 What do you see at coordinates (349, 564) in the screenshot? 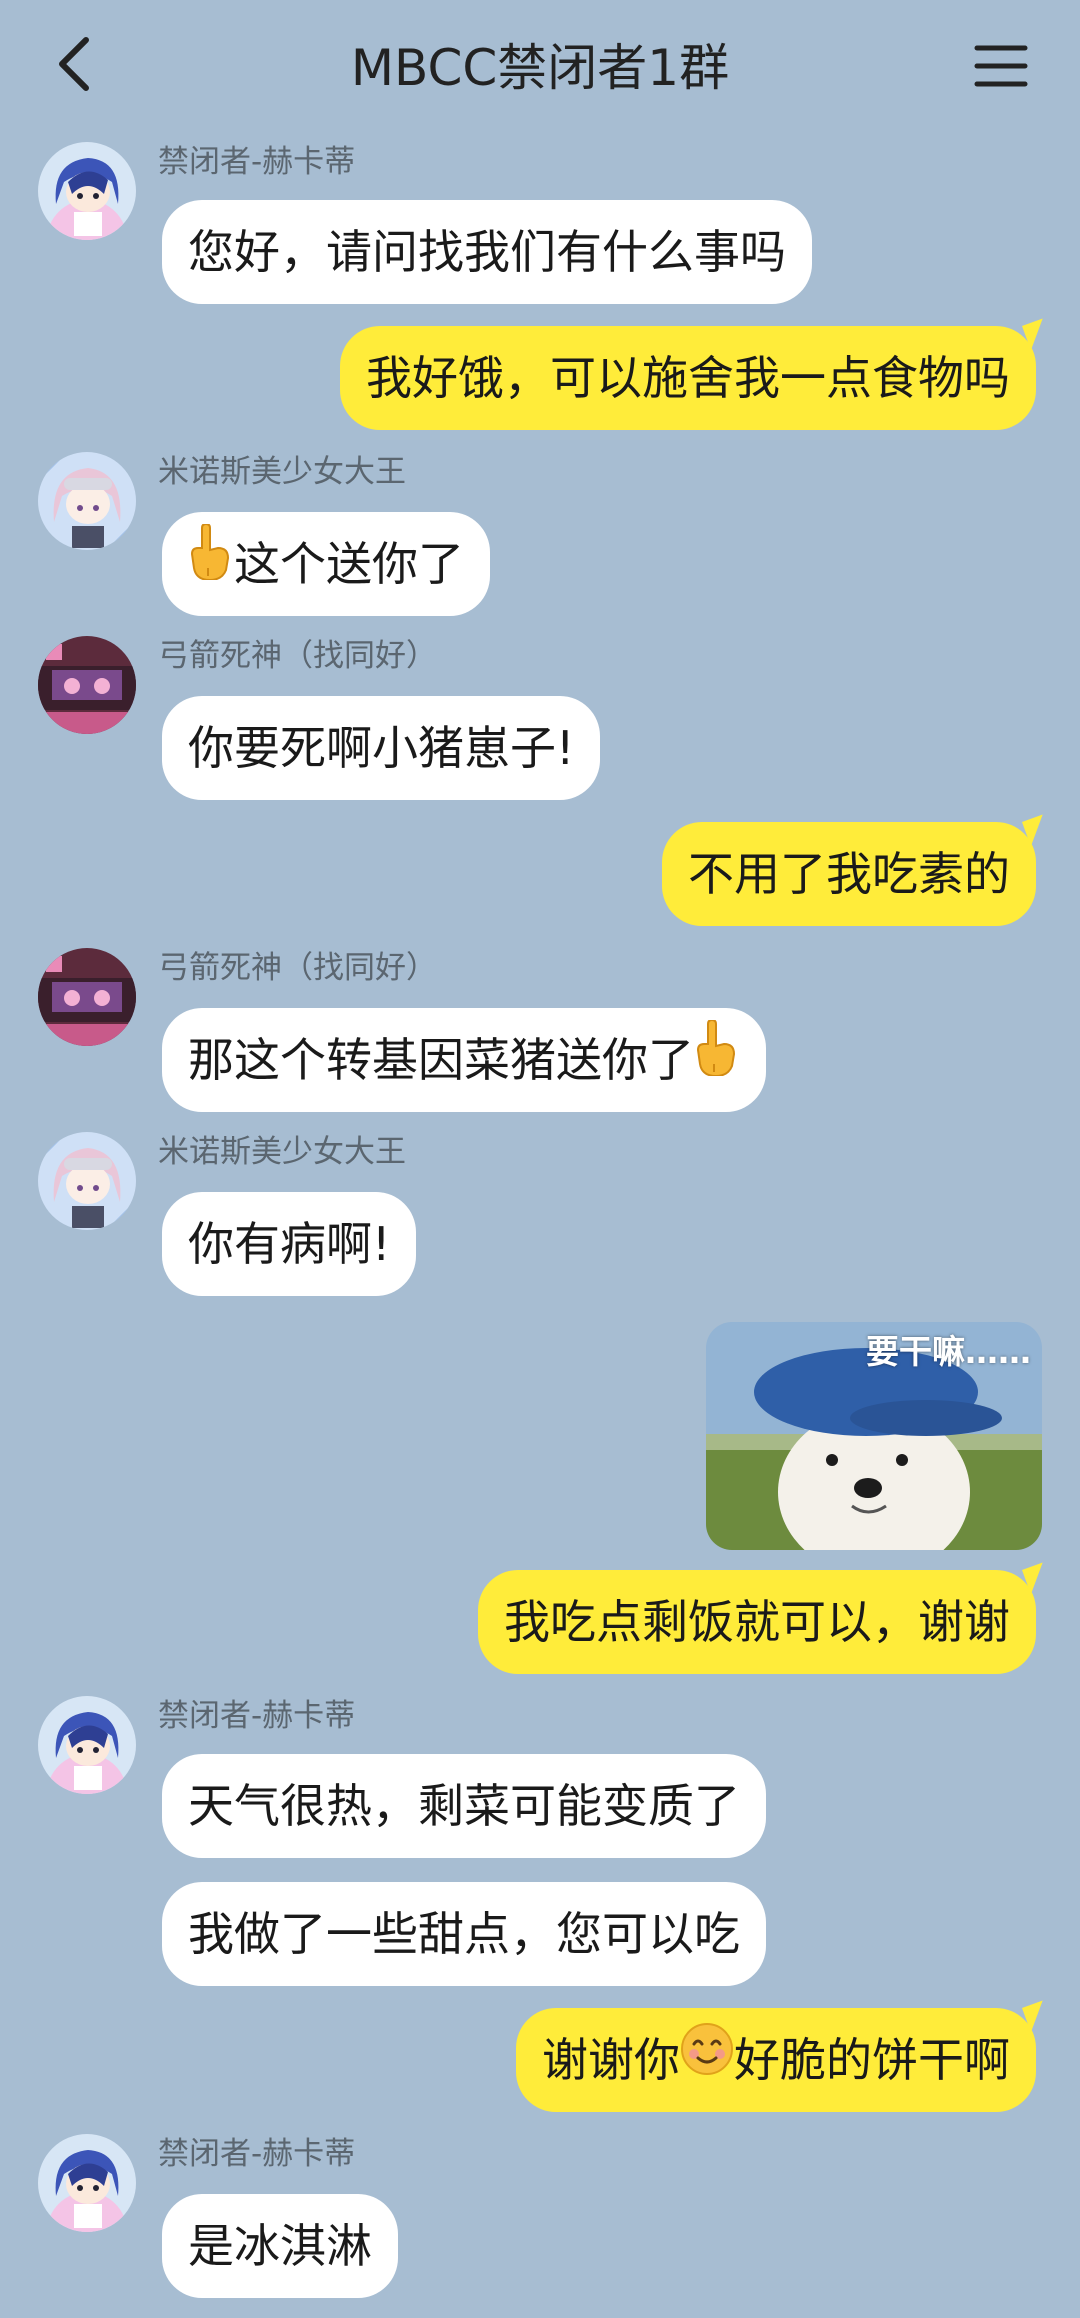
I see `message-text: 这个送你了` at bounding box center [349, 564].